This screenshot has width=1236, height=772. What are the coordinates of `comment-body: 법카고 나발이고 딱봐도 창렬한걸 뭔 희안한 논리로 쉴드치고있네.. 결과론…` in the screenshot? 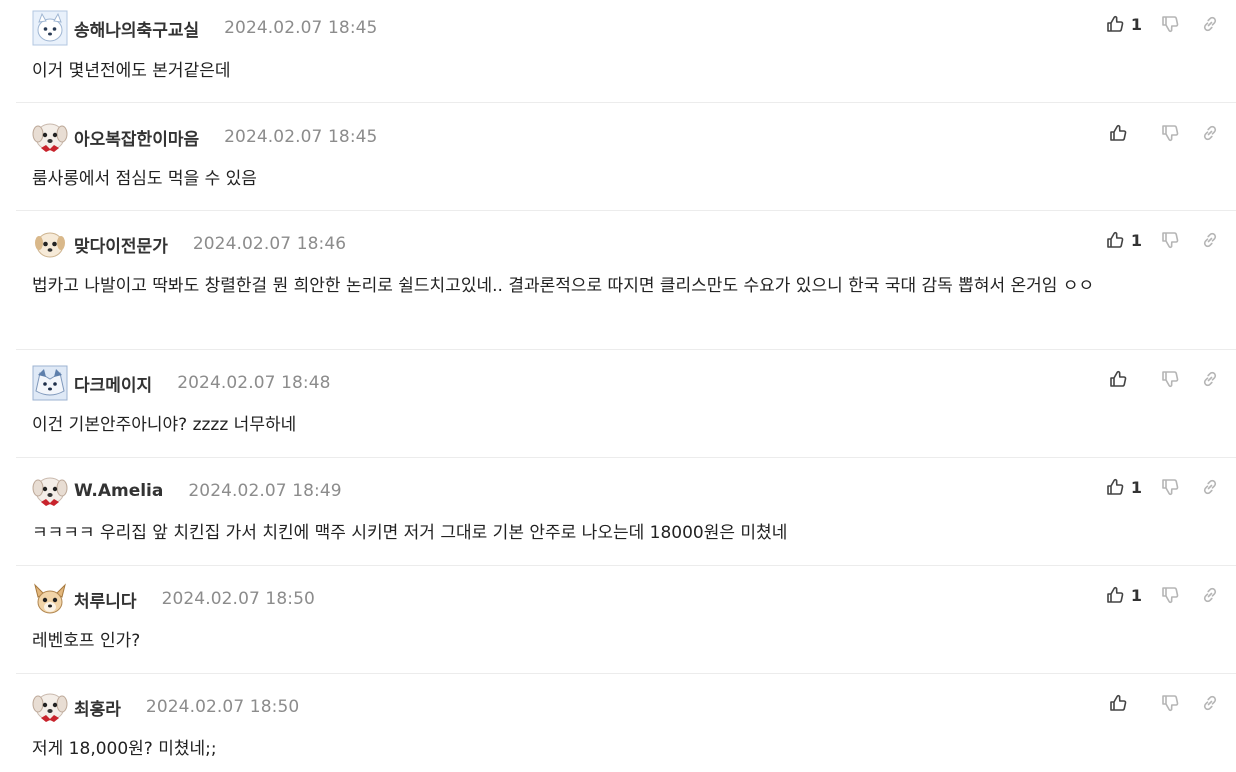 It's located at (563, 286).